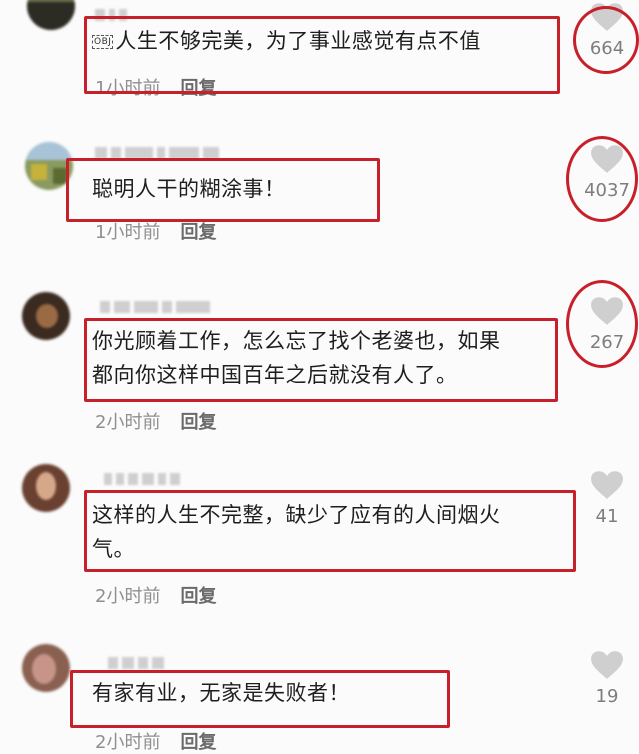  Describe the element at coordinates (128, 232) in the screenshot. I see `timestamp: 1小时前` at that location.